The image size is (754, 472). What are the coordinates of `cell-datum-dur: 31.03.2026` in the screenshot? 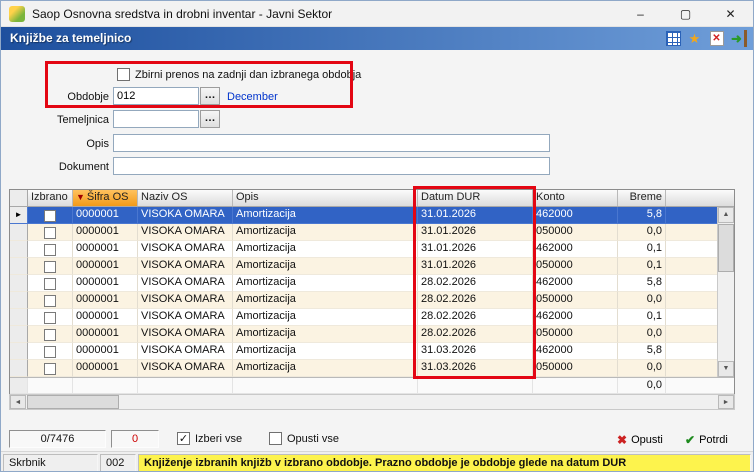 It's located at (475, 351).